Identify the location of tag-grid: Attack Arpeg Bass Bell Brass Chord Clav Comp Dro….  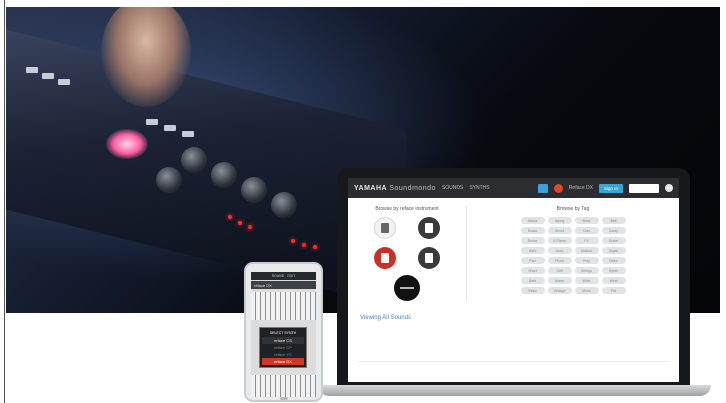
(573, 255).